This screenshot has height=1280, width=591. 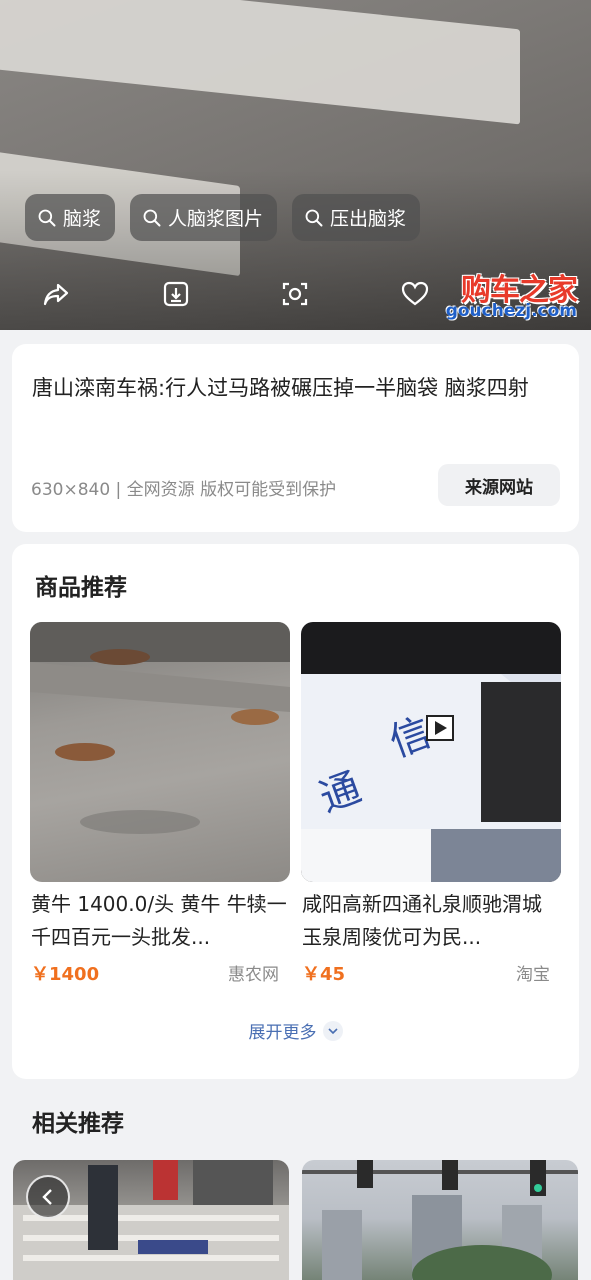 I want to click on share-icon, so click(x=56, y=294).